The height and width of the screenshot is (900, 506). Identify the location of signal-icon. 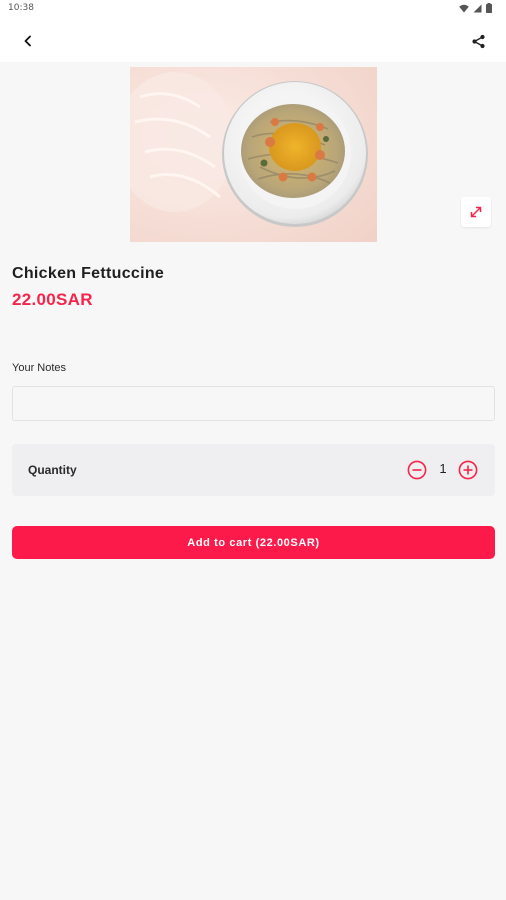
(477, 8).